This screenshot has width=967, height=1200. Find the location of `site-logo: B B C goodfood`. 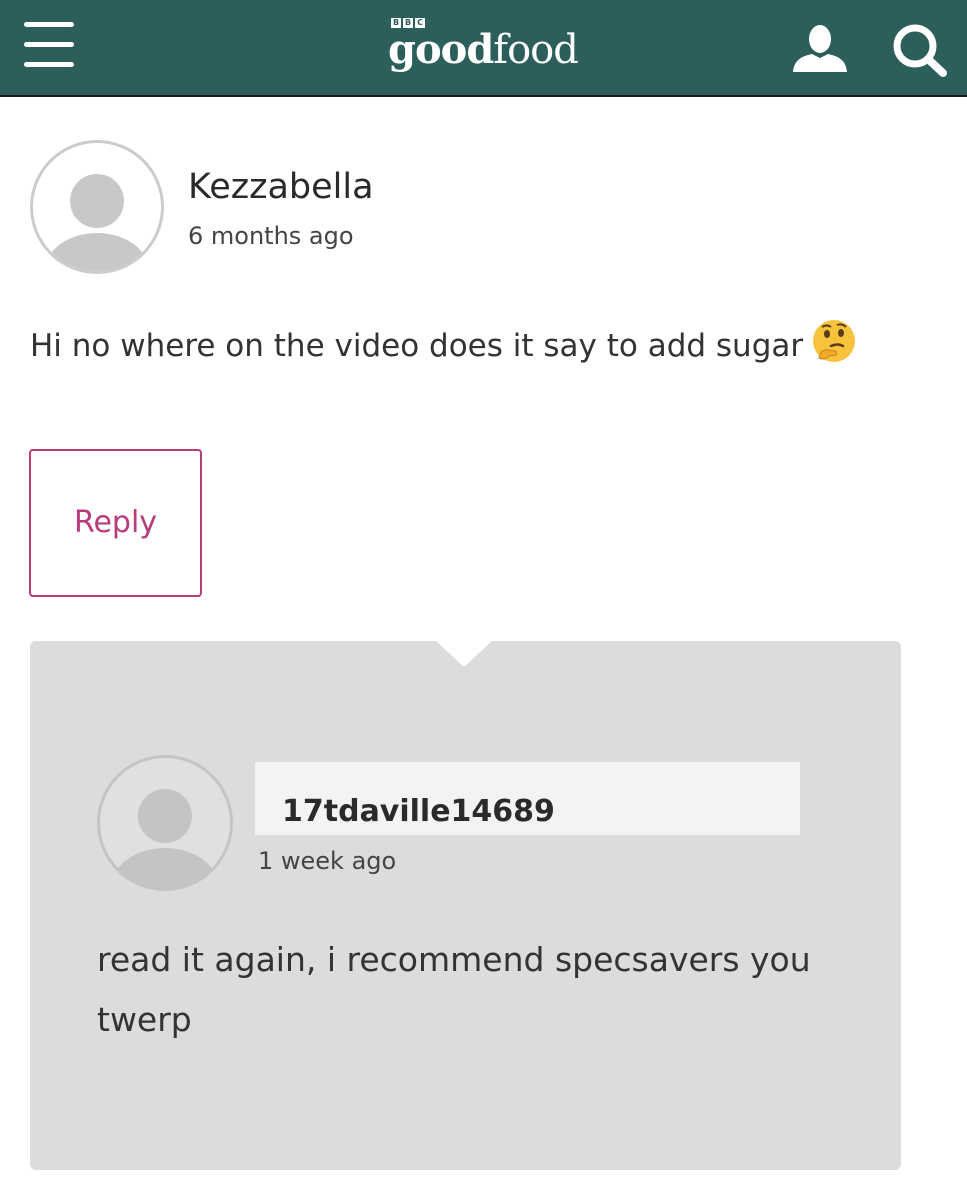

site-logo: B B C goodfood is located at coordinates (488, 48).